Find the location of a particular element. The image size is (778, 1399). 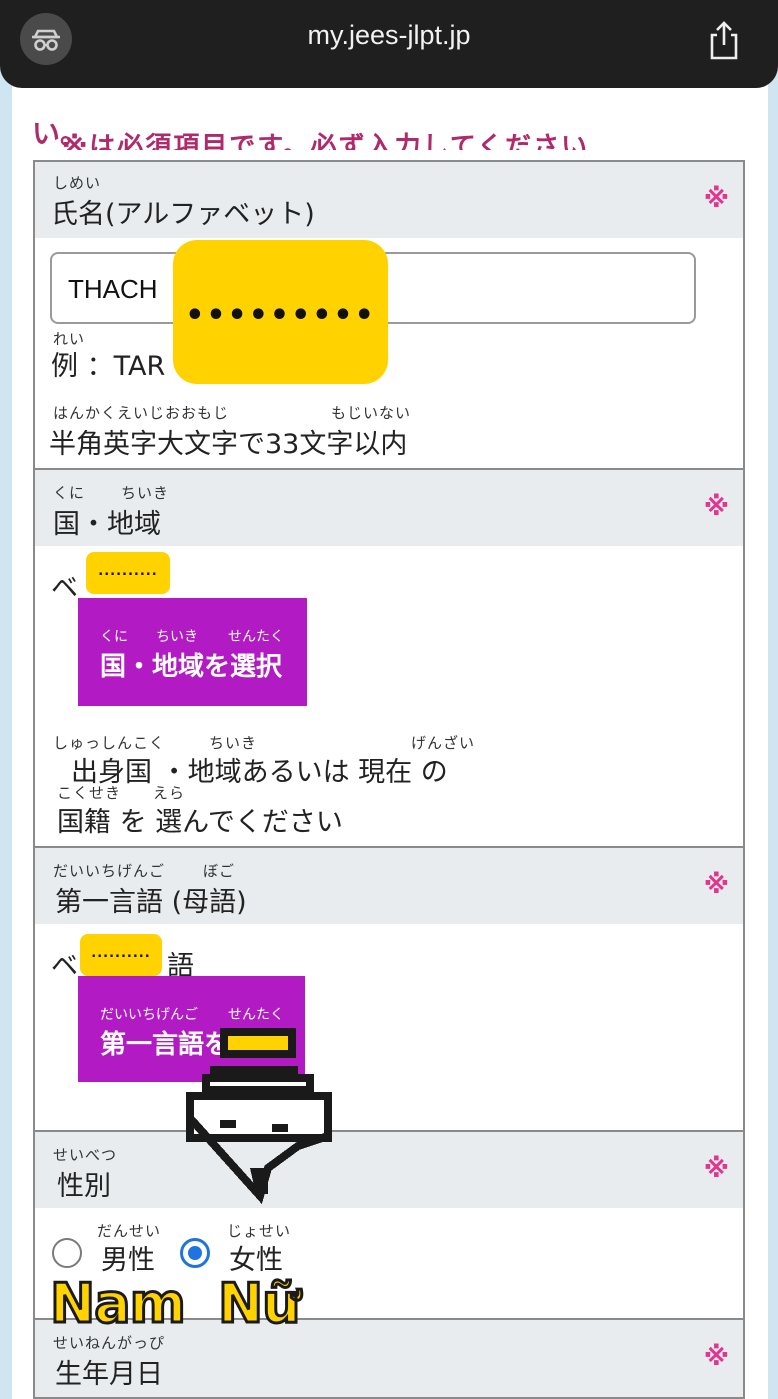

language-section-header: だいいちげんご ぼご 第一言語 (母語) ※ is located at coordinates (389, 886).